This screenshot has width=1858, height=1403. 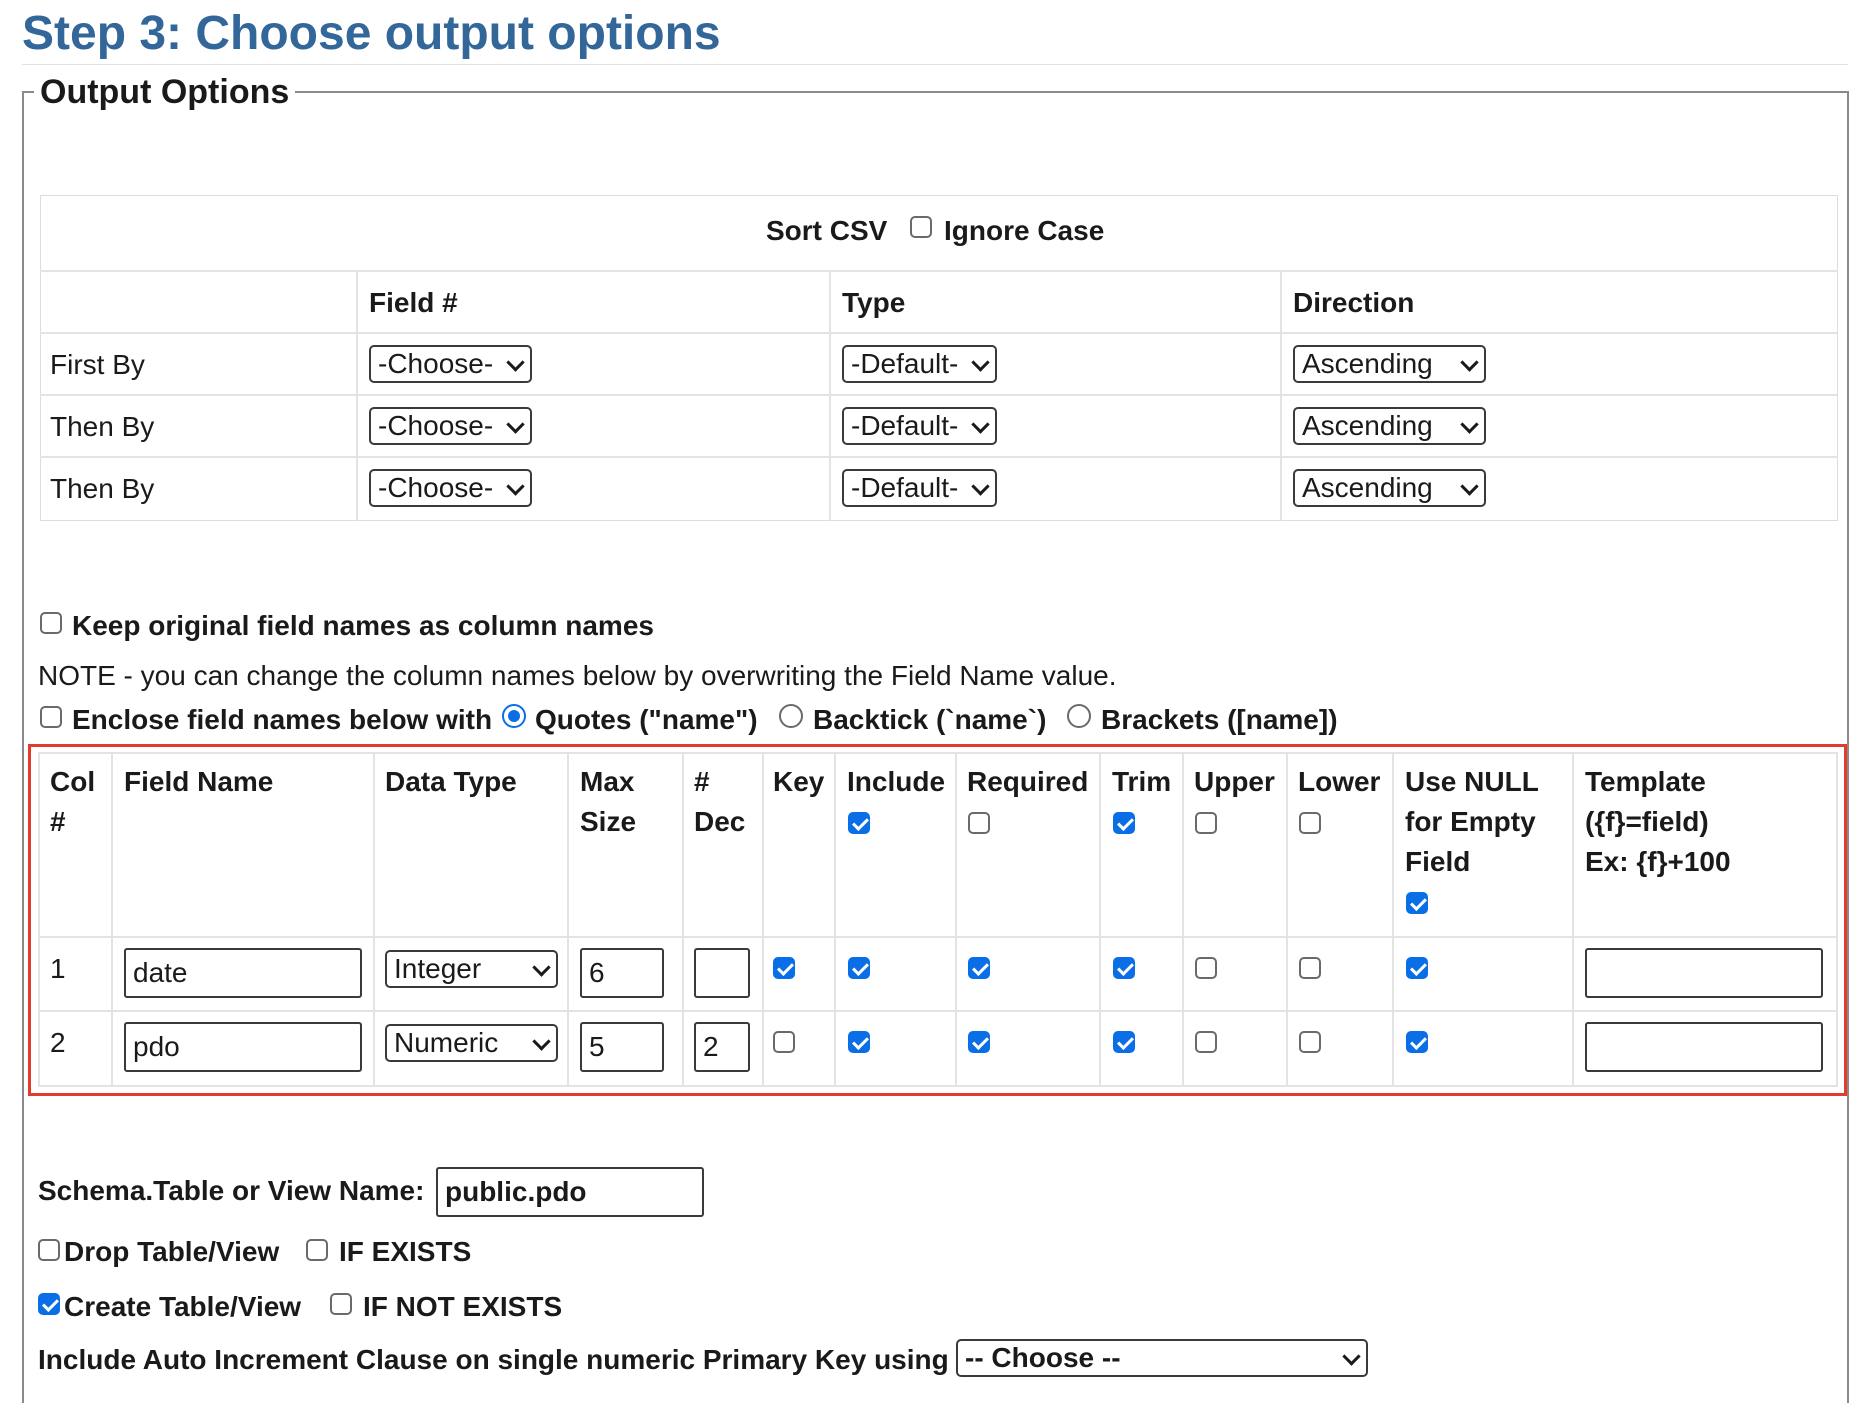 I want to click on trim-all-checkbox, so click(x=1124, y=823).